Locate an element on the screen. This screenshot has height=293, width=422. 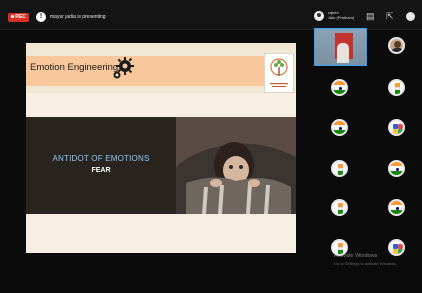
gear-icon is located at coordinates (123, 68).